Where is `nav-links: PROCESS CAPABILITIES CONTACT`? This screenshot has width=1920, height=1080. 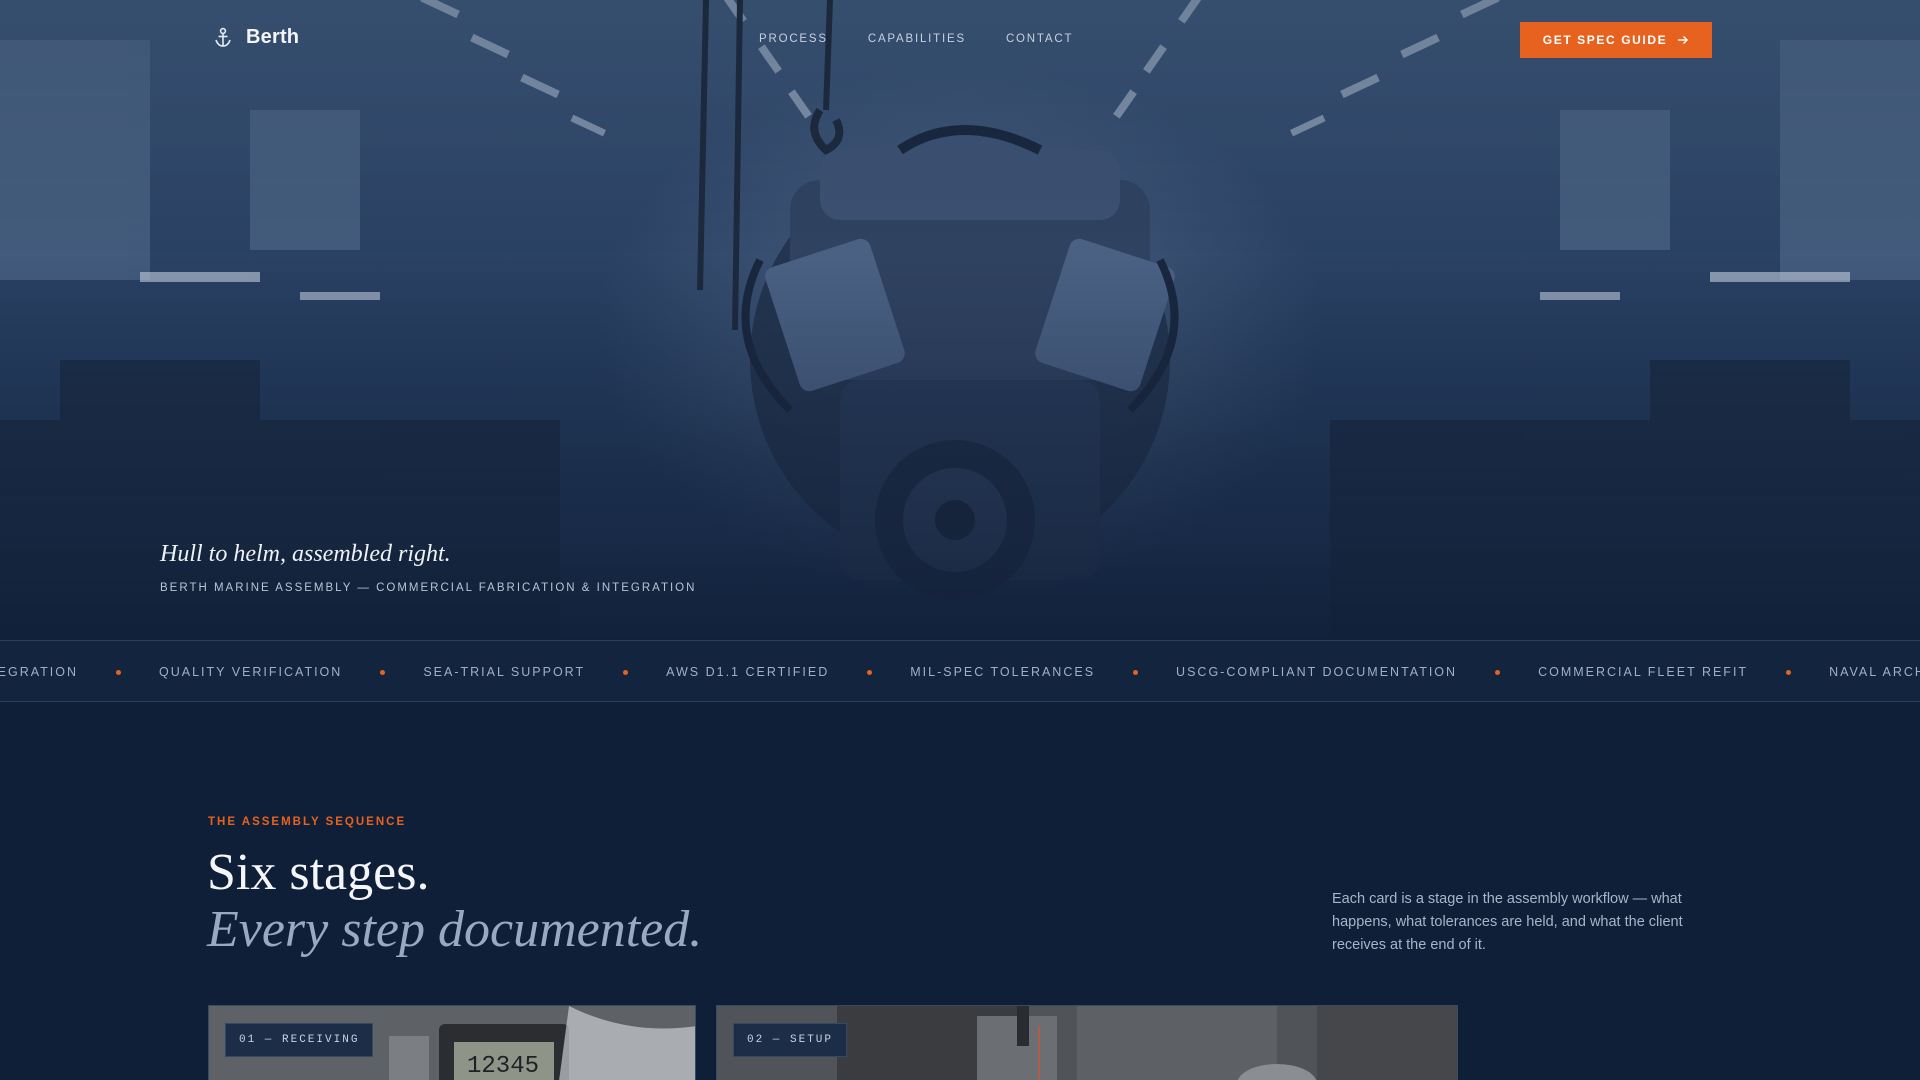 nav-links: PROCESS CAPABILITIES CONTACT is located at coordinates (916, 39).